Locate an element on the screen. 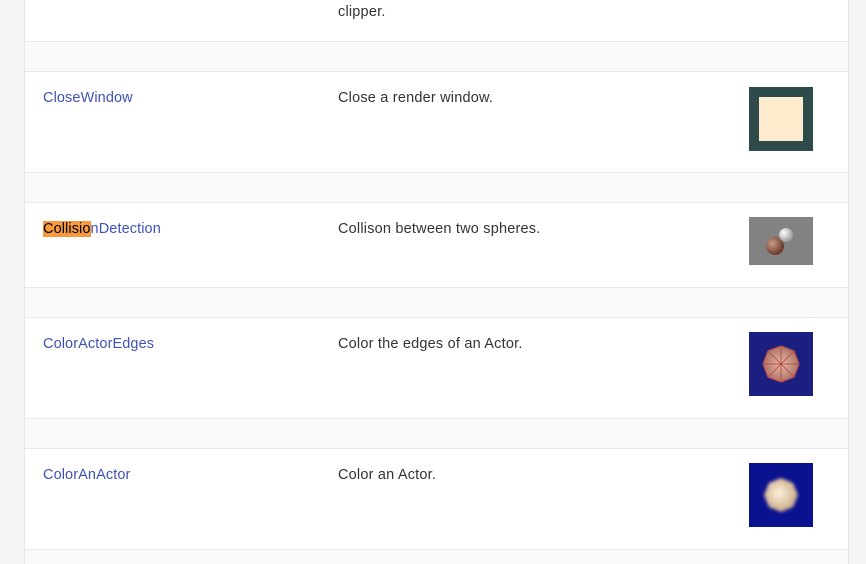  close-window-thumbnail is located at coordinates (781, 119).